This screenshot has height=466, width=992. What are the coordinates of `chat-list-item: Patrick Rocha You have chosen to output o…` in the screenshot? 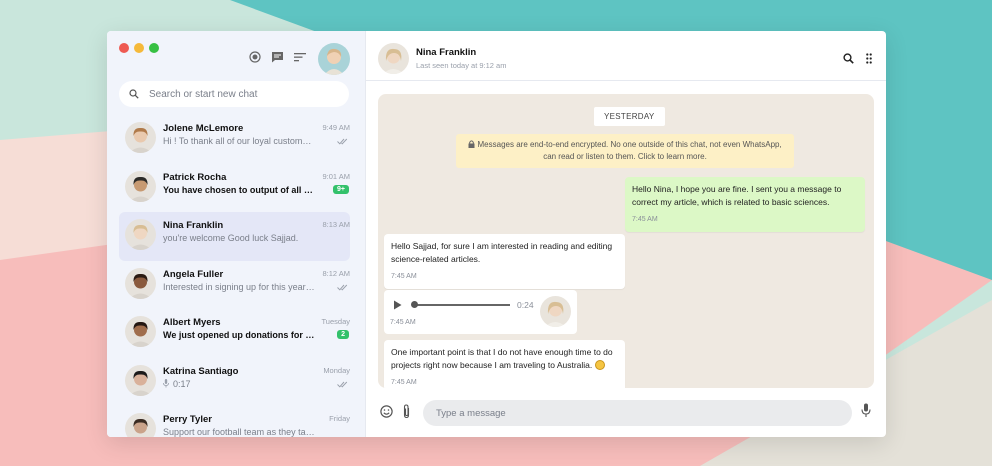 It's located at (234, 188).